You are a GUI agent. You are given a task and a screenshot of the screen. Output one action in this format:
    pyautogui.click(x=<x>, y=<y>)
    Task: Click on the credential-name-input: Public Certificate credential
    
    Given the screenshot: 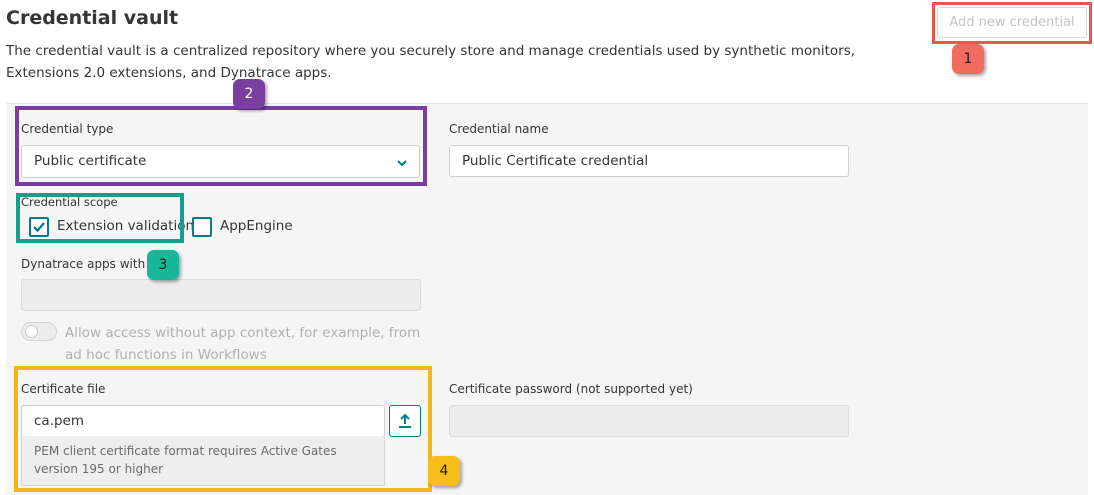 What is the action you would take?
    pyautogui.click(x=649, y=161)
    